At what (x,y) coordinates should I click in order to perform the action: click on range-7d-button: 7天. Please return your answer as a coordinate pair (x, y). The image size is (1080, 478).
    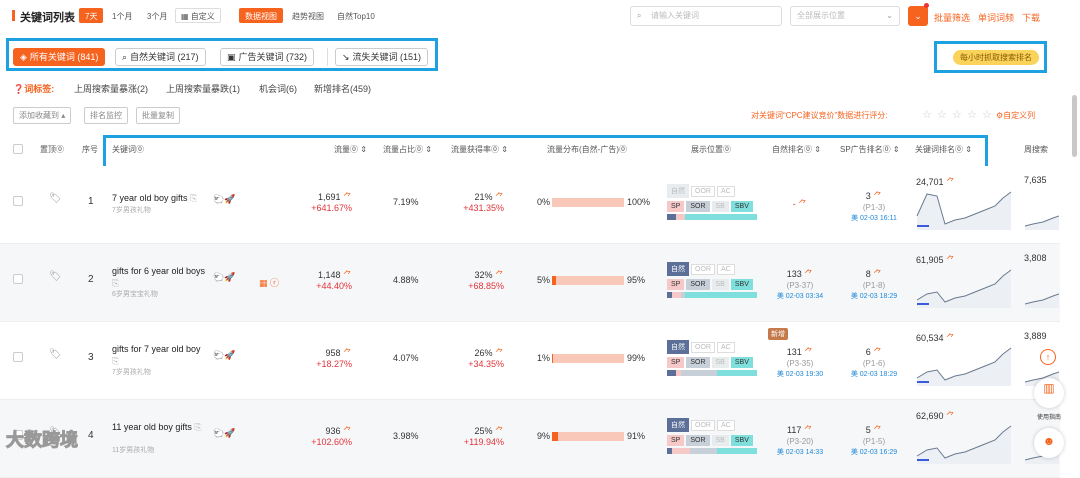
    Looking at the image, I should click on (91, 15).